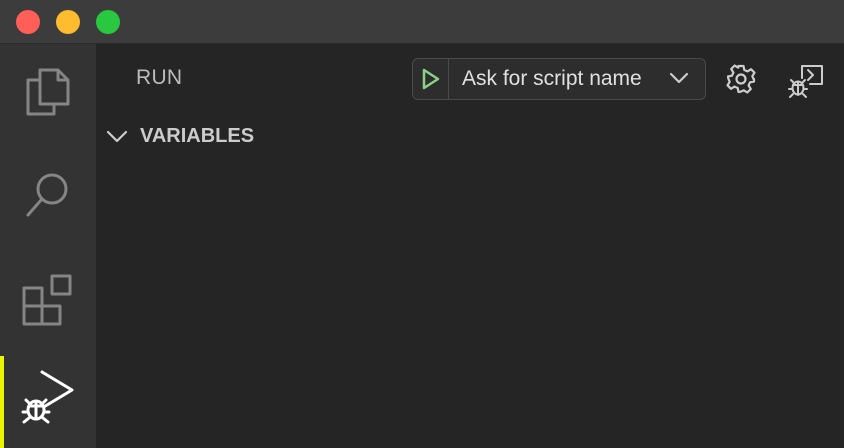 Image resolution: width=844 pixels, height=448 pixels. I want to click on launch-configuration-label: Ask for script name, so click(552, 78).